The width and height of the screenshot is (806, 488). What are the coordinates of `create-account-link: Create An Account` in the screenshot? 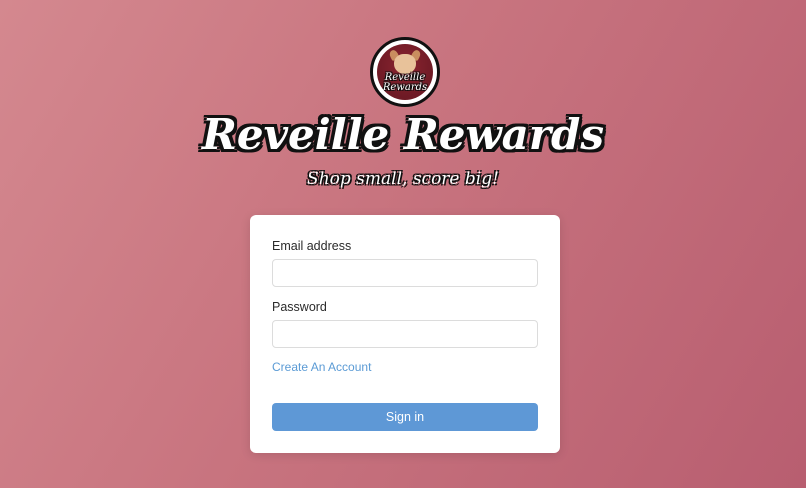 It's located at (321, 367).